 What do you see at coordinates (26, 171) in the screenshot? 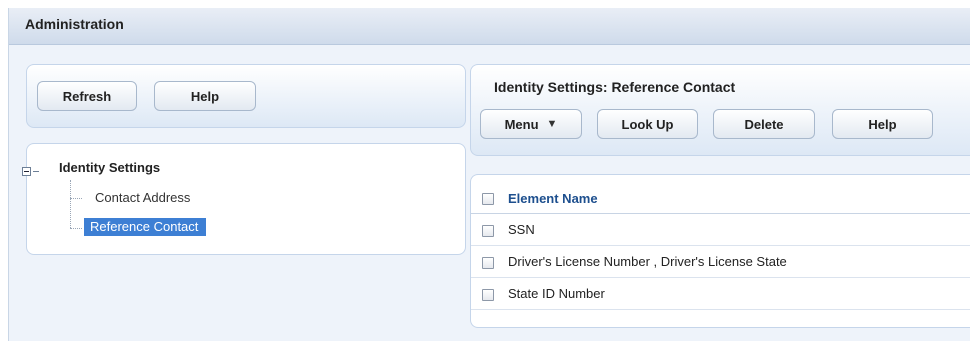
I see `collapse-toggle-icon` at bounding box center [26, 171].